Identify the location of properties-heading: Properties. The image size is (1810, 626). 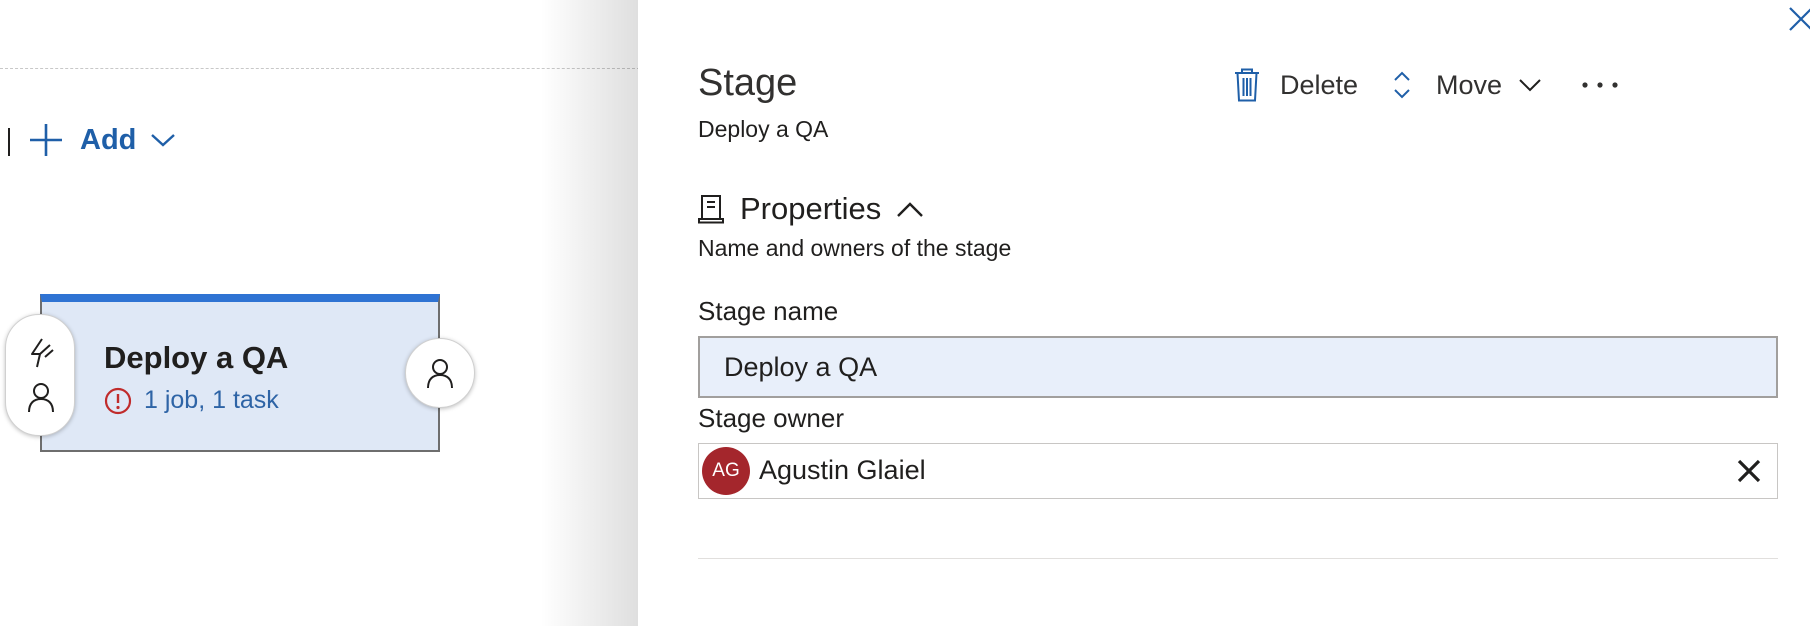
(811, 208).